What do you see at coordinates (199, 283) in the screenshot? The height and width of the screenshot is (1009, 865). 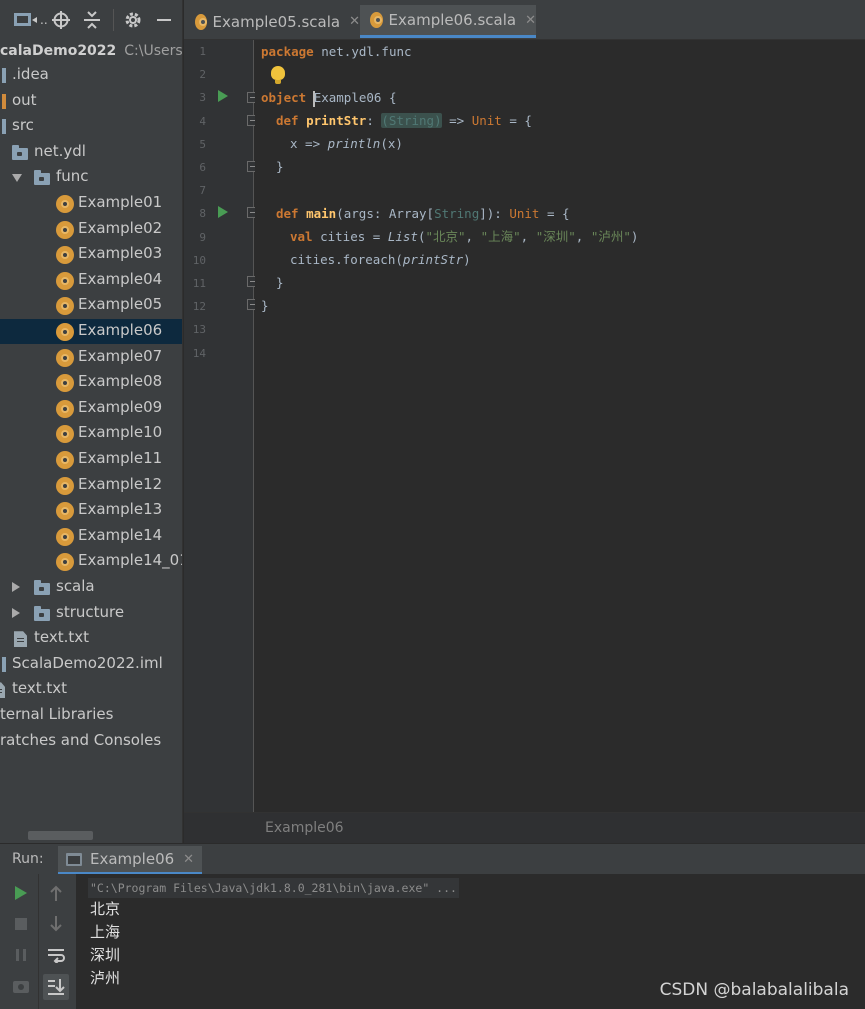 I see `line-number: 11` at bounding box center [199, 283].